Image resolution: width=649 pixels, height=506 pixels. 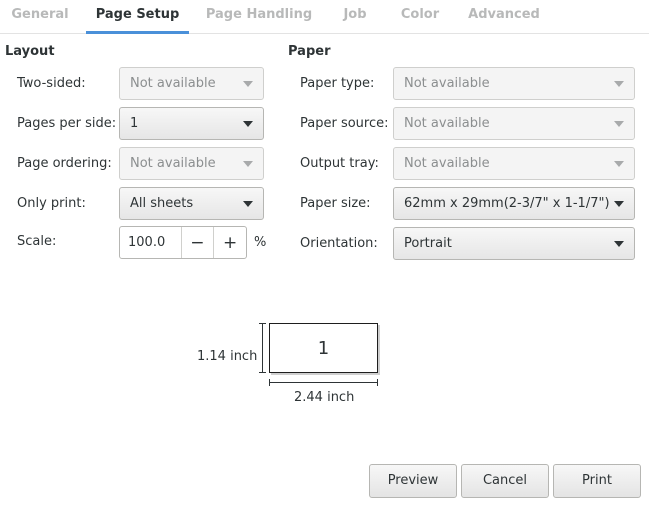 What do you see at coordinates (259, 17) in the screenshot?
I see `tab-page-handling: Page Handling` at bounding box center [259, 17].